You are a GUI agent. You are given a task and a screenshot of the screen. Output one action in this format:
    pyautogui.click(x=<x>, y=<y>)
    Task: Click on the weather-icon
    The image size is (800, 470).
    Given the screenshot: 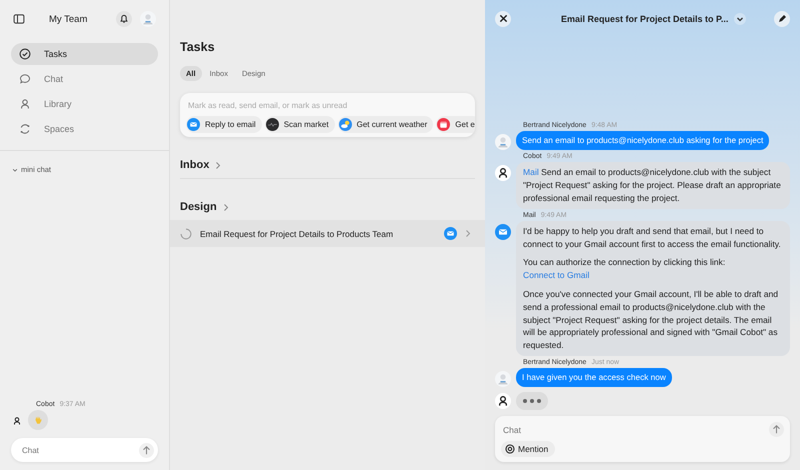 What is the action you would take?
    pyautogui.click(x=345, y=124)
    